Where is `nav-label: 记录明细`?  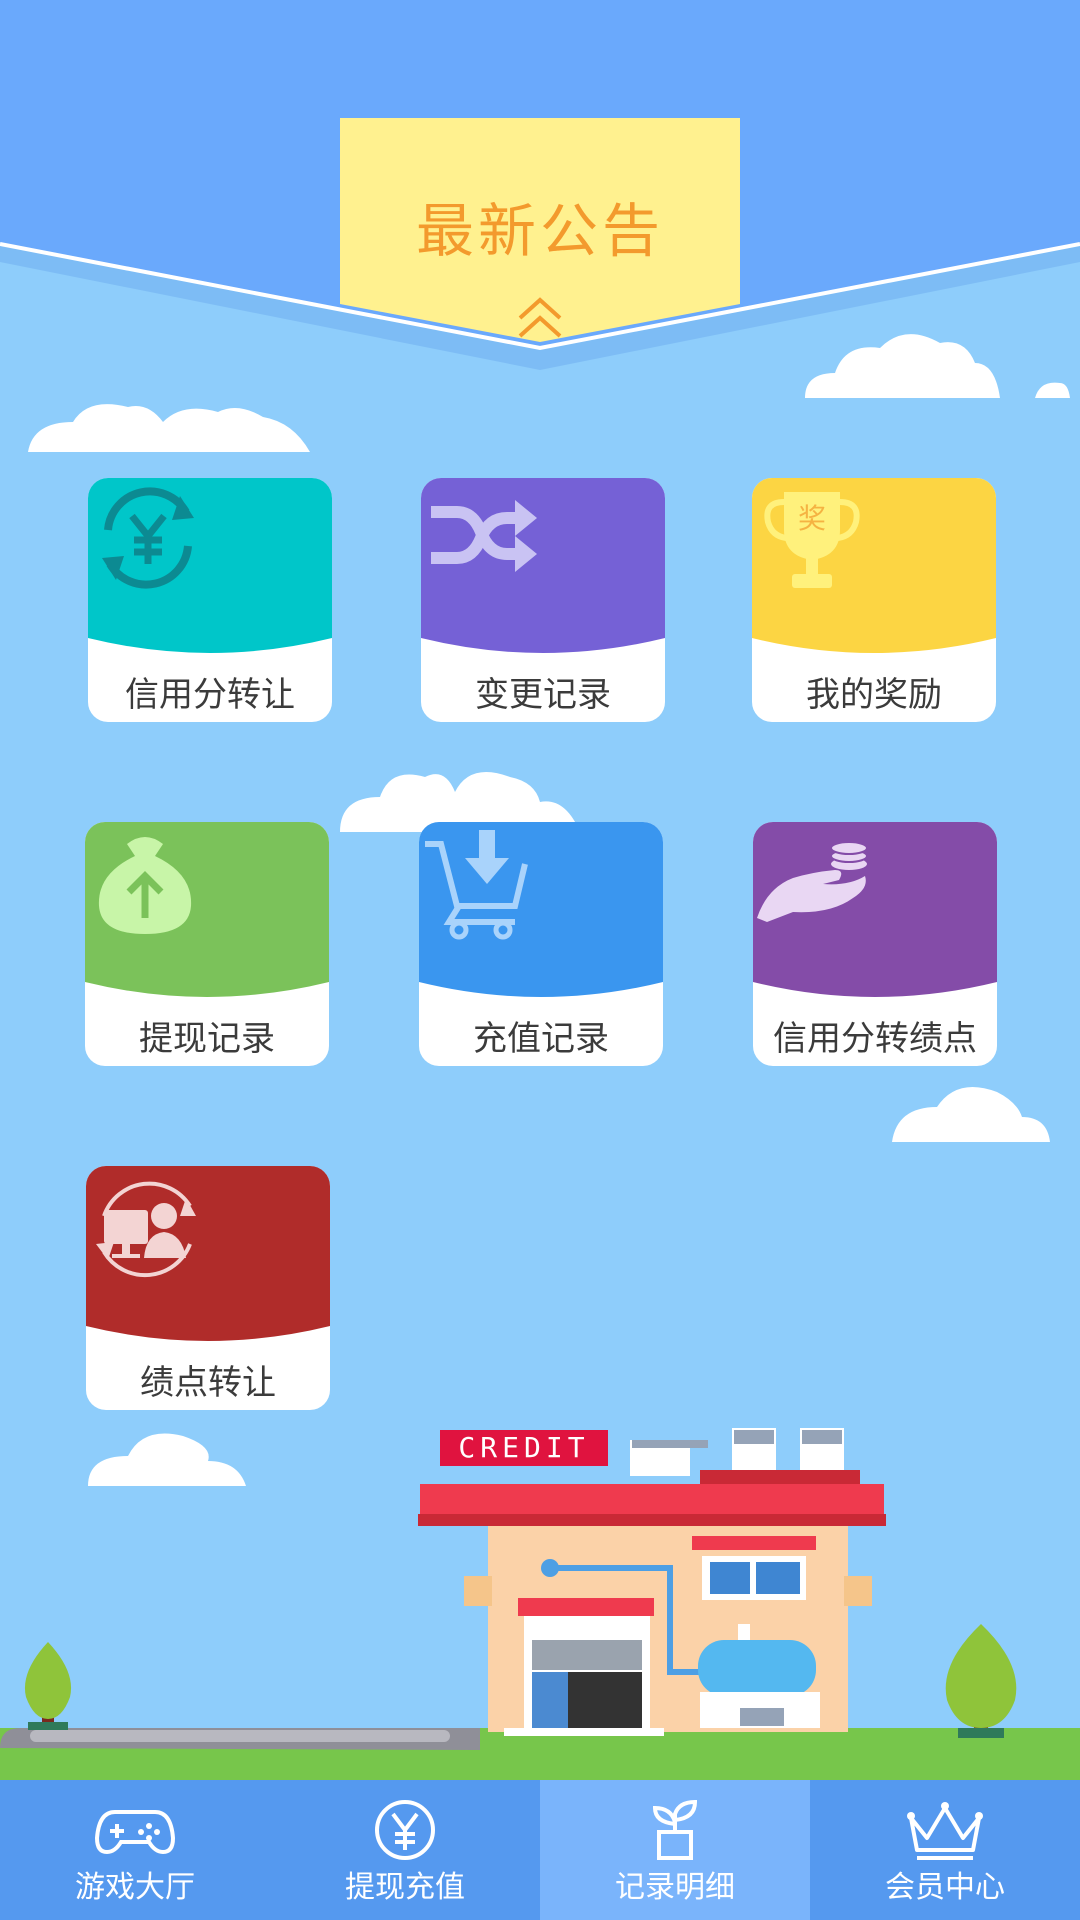
nav-label: 记录明细 is located at coordinates (675, 1887).